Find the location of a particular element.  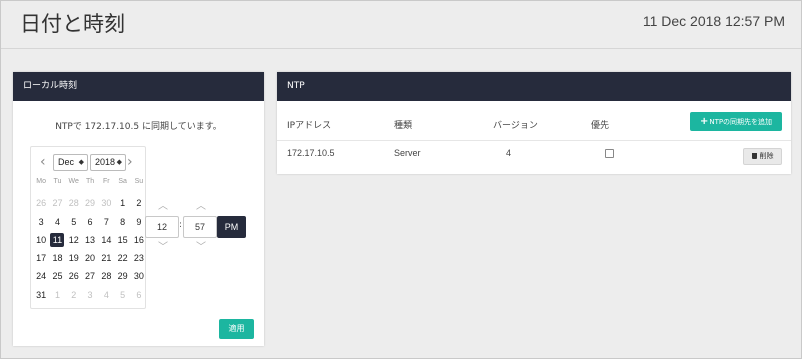

calendar-day: 24 is located at coordinates (41, 276).